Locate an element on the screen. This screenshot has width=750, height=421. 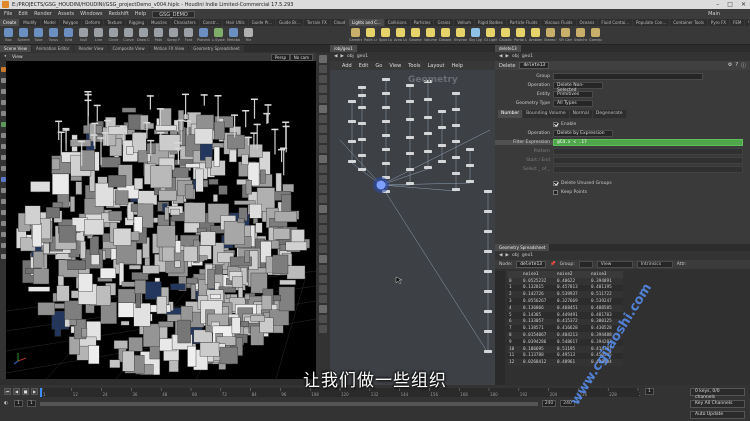
select-of-field is located at coordinates (648, 169).